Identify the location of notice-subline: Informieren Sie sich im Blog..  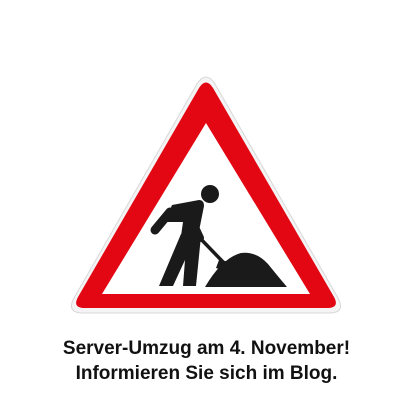
(206, 373).